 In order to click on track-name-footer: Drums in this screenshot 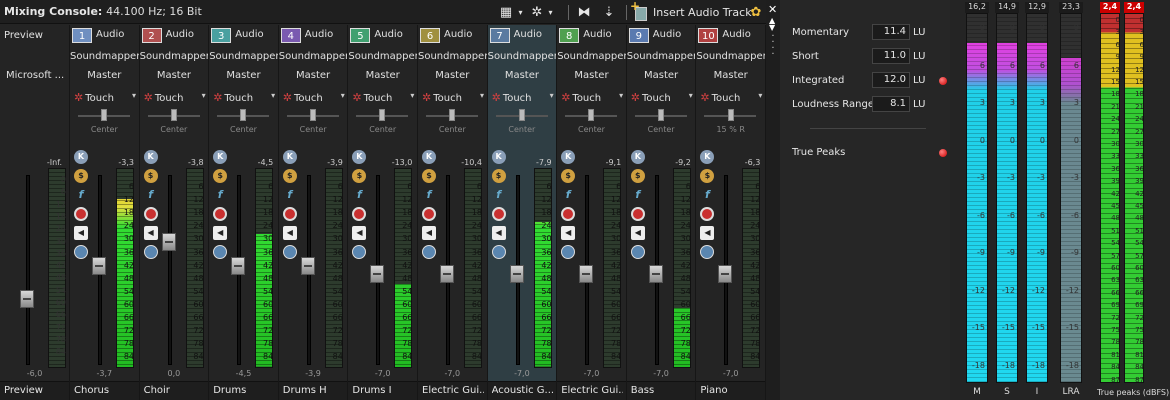, I will do `click(243, 390)`.